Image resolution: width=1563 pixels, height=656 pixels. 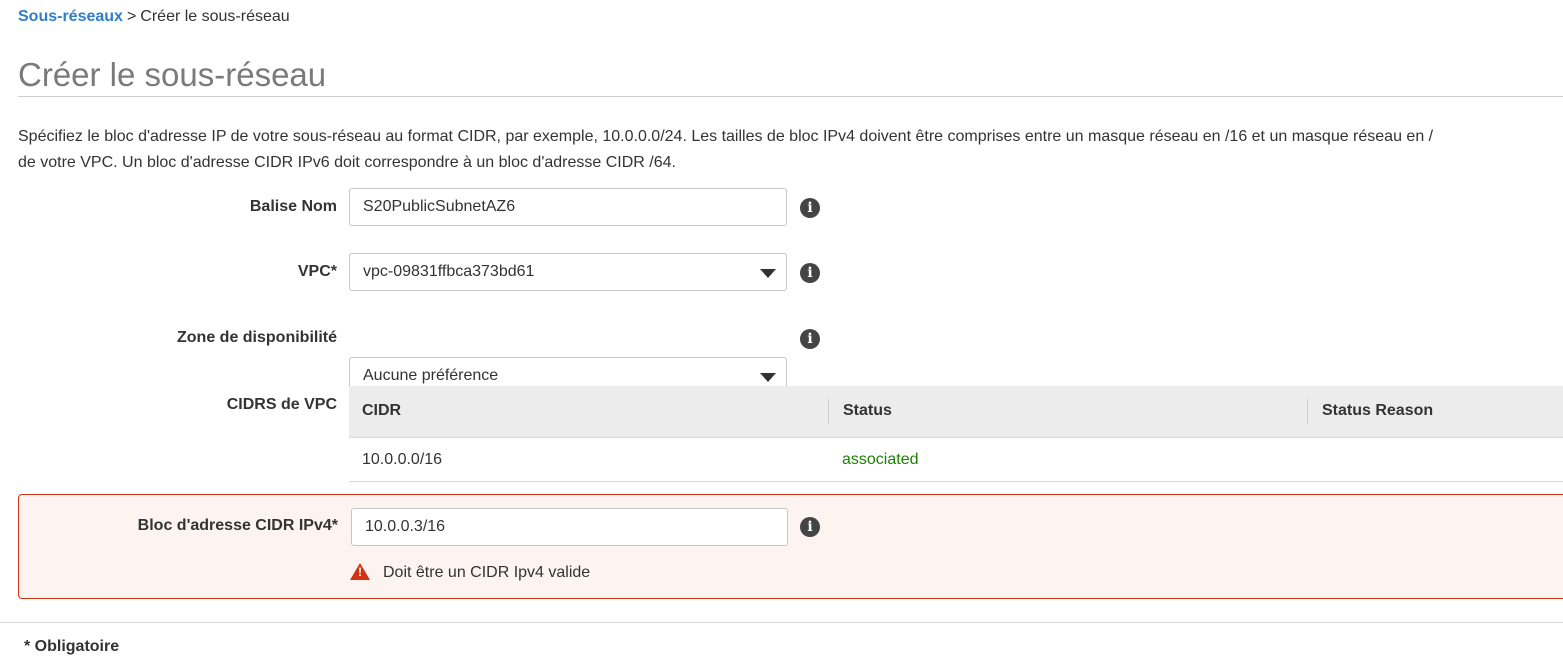 I want to click on required-note: * Obligatoire, so click(x=72, y=646).